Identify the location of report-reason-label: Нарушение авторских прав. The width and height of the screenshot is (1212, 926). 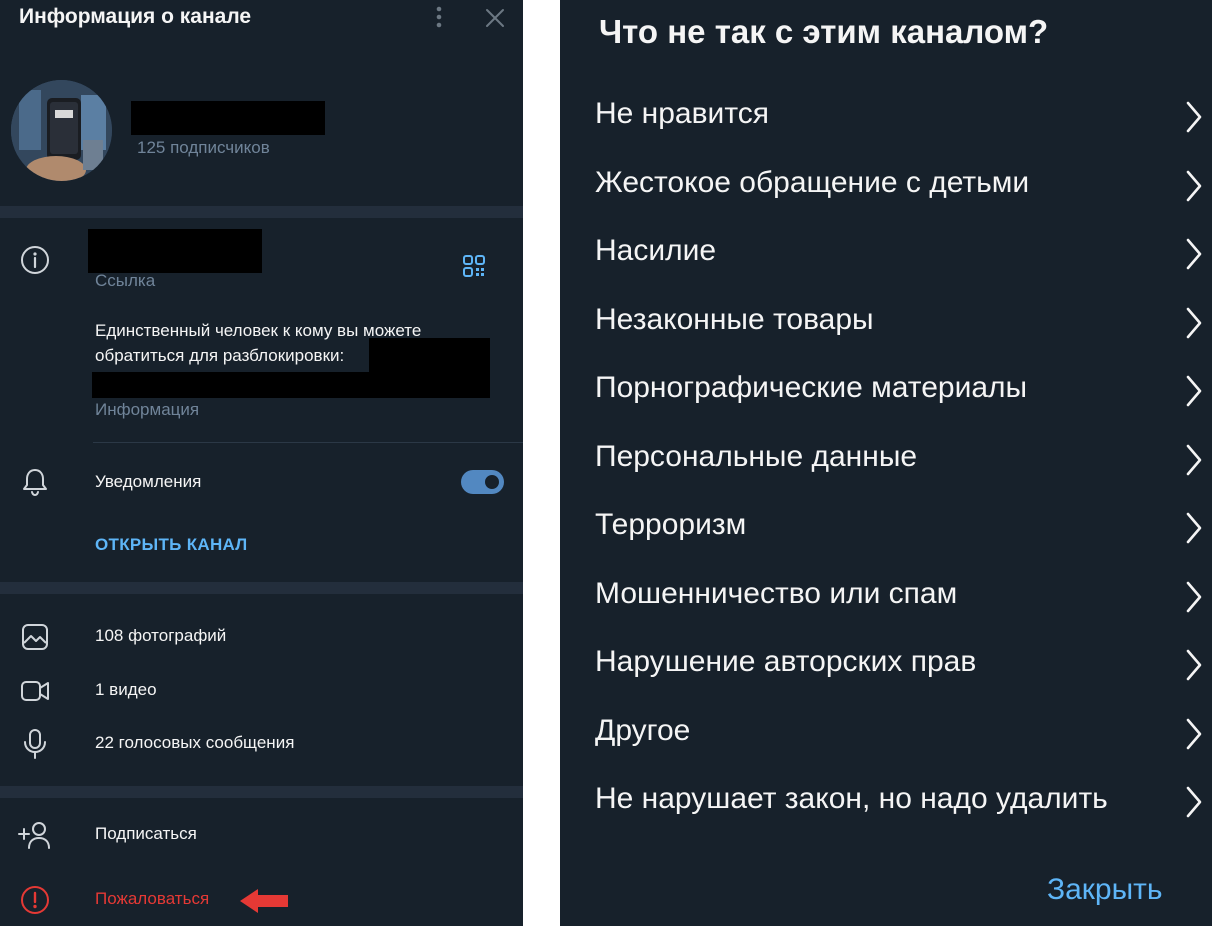
(786, 661).